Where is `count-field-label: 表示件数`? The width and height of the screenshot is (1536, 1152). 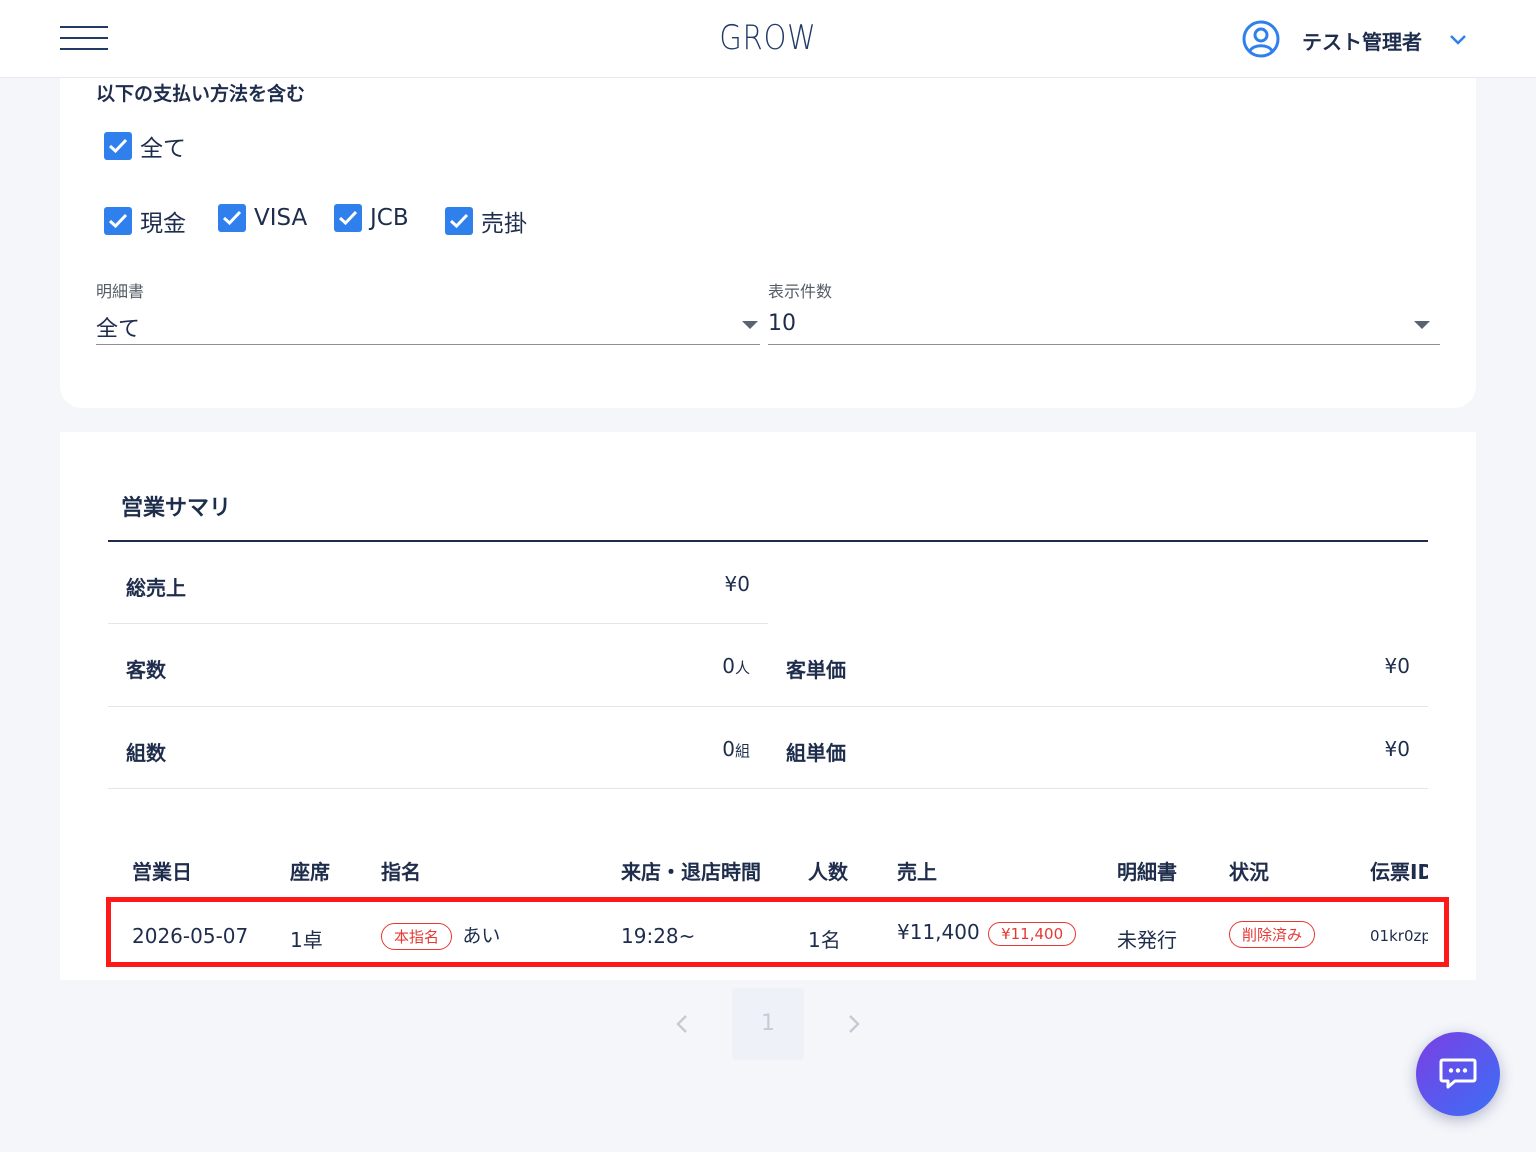
count-field-label: 表示件数 is located at coordinates (800, 291).